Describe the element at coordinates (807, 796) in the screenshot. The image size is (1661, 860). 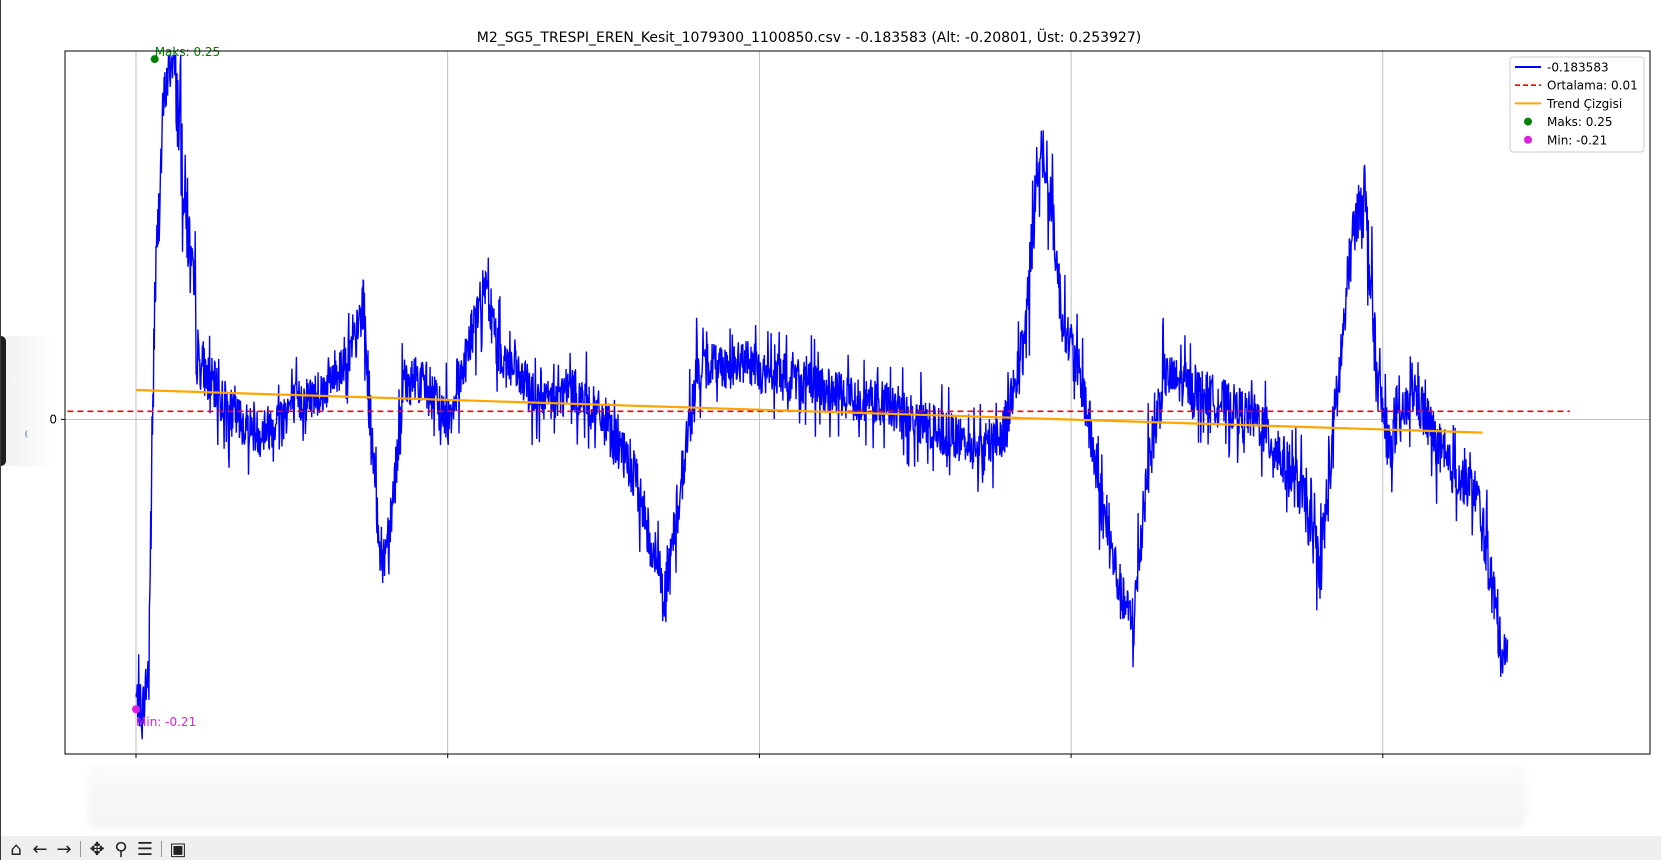
I see `blurred-axis-region` at that location.